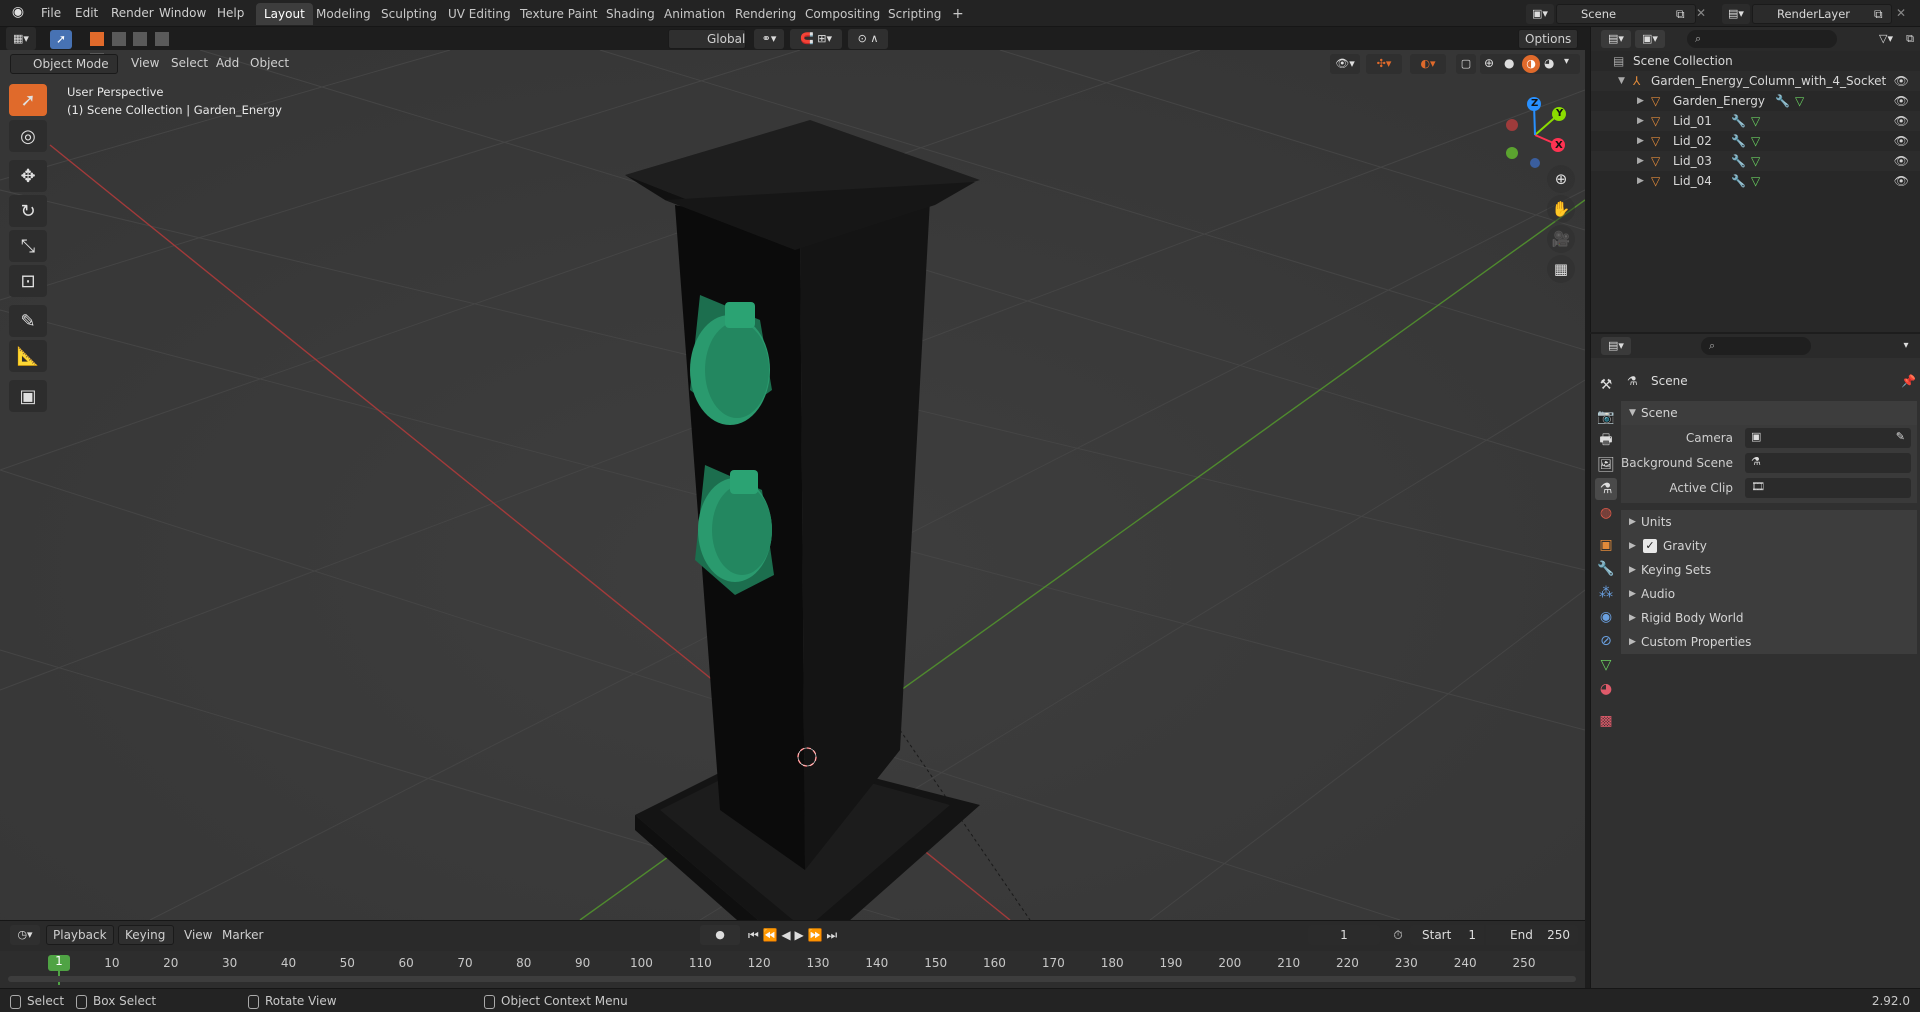 This screenshot has width=1920, height=1012. What do you see at coordinates (558, 14) in the screenshot?
I see `tab-texture-paint: Texture Paint` at bounding box center [558, 14].